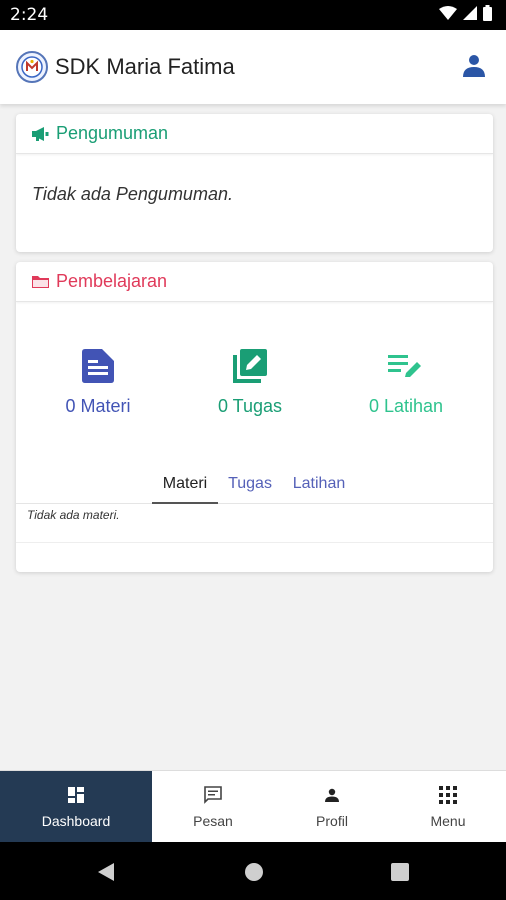 This screenshot has width=506, height=900. Describe the element at coordinates (254, 183) in the screenshot. I see `announcement-card: Pengumuman Tidak ada Pengumuman.` at that location.